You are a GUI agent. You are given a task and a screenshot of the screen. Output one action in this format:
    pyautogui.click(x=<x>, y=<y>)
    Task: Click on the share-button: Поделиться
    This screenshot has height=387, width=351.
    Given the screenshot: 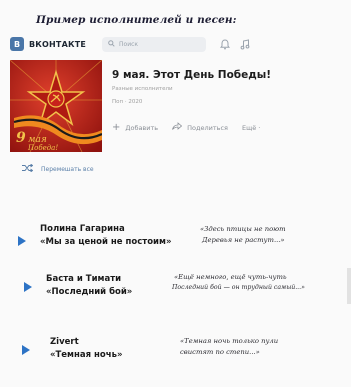 What is the action you would take?
    pyautogui.click(x=200, y=127)
    